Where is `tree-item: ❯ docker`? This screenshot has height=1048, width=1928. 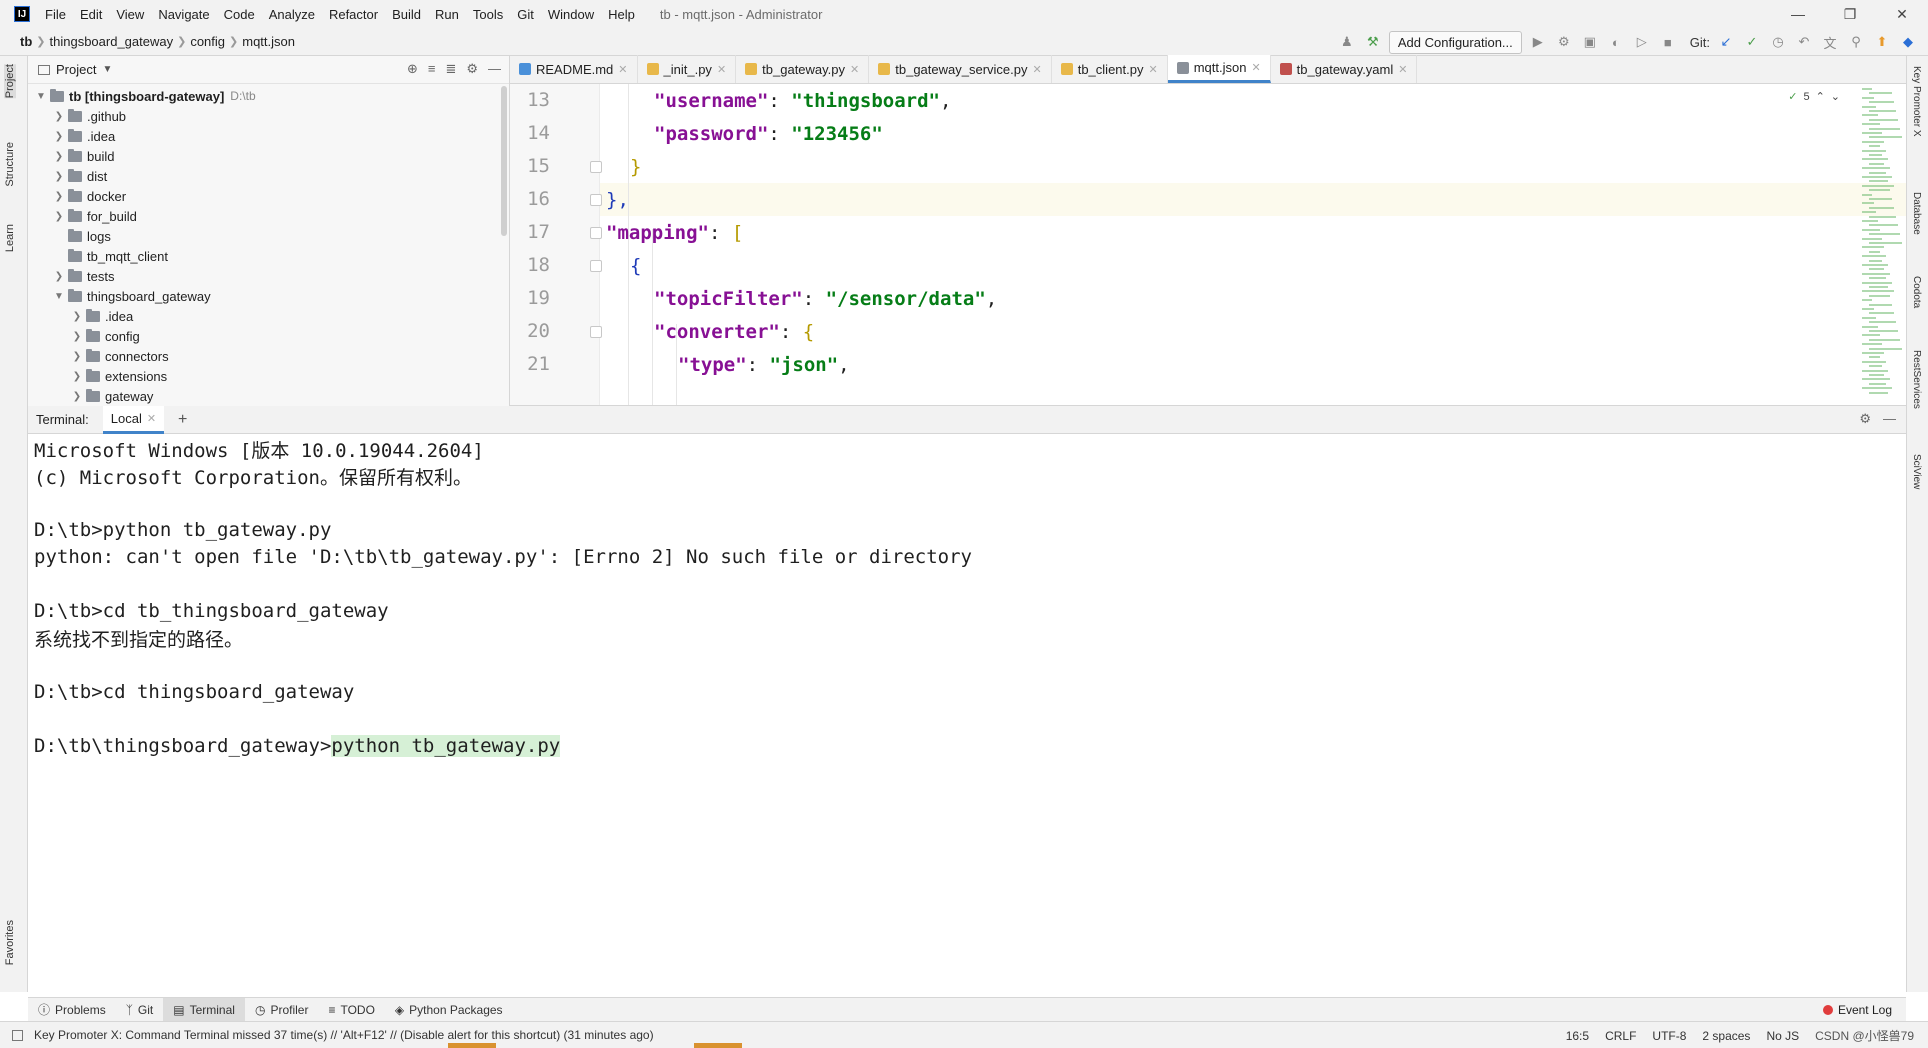 tree-item: ❯ docker is located at coordinates (89, 196).